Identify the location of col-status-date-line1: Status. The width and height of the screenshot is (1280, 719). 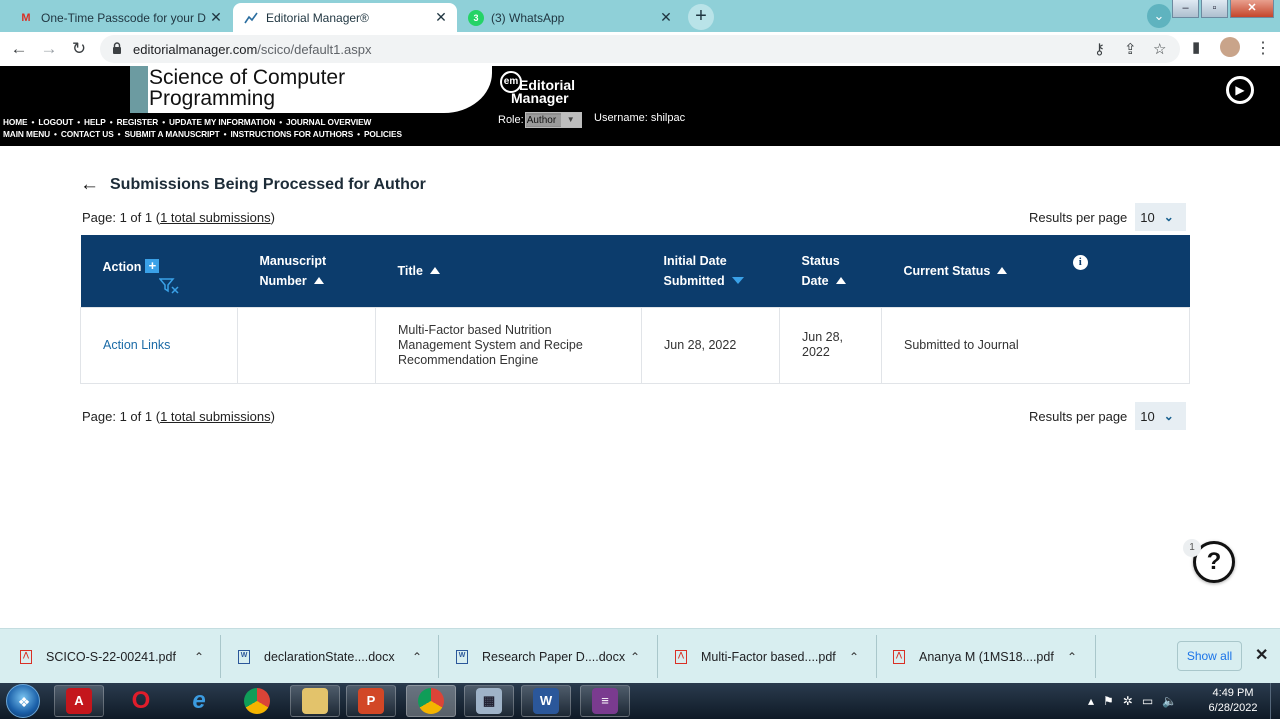
(820, 260).